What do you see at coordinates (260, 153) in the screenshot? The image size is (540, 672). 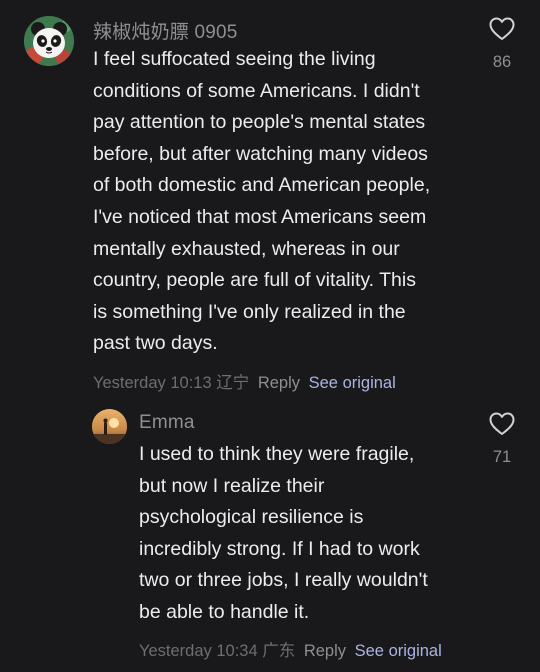 I see `comment-line: before, but after watching many videos` at bounding box center [260, 153].